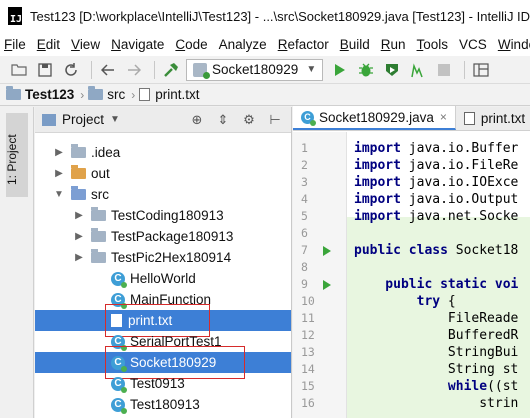 This screenshot has width=530, height=418. Describe the element at coordinates (45, 70) in the screenshot. I see `save-all-icon` at that location.